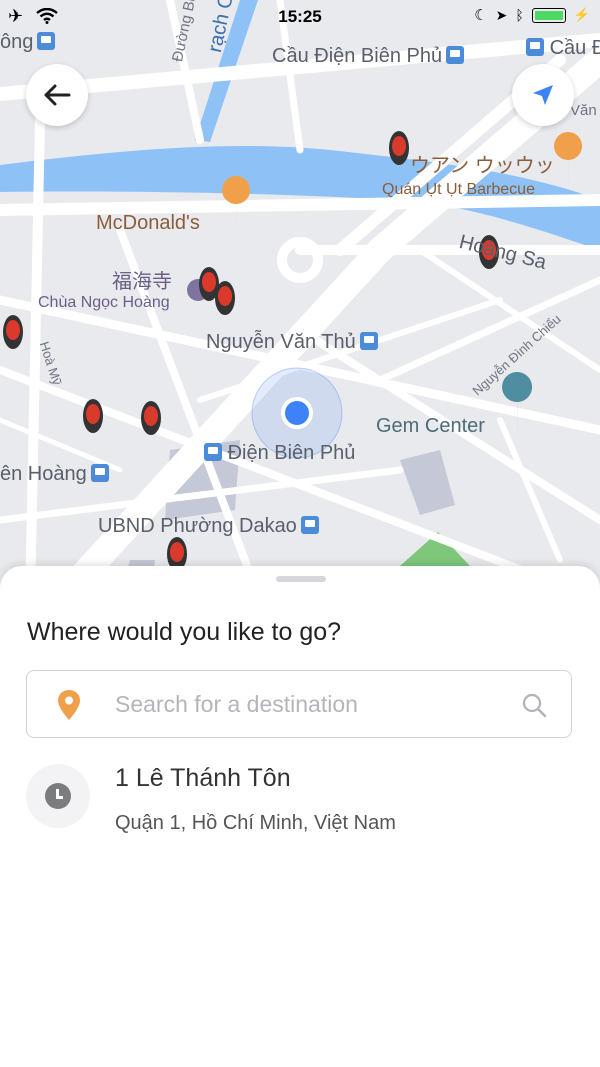 This screenshot has width=600, height=1067. What do you see at coordinates (368, 56) in the screenshot?
I see `map-label: Cầu Điện Biên Phủ` at bounding box center [368, 56].